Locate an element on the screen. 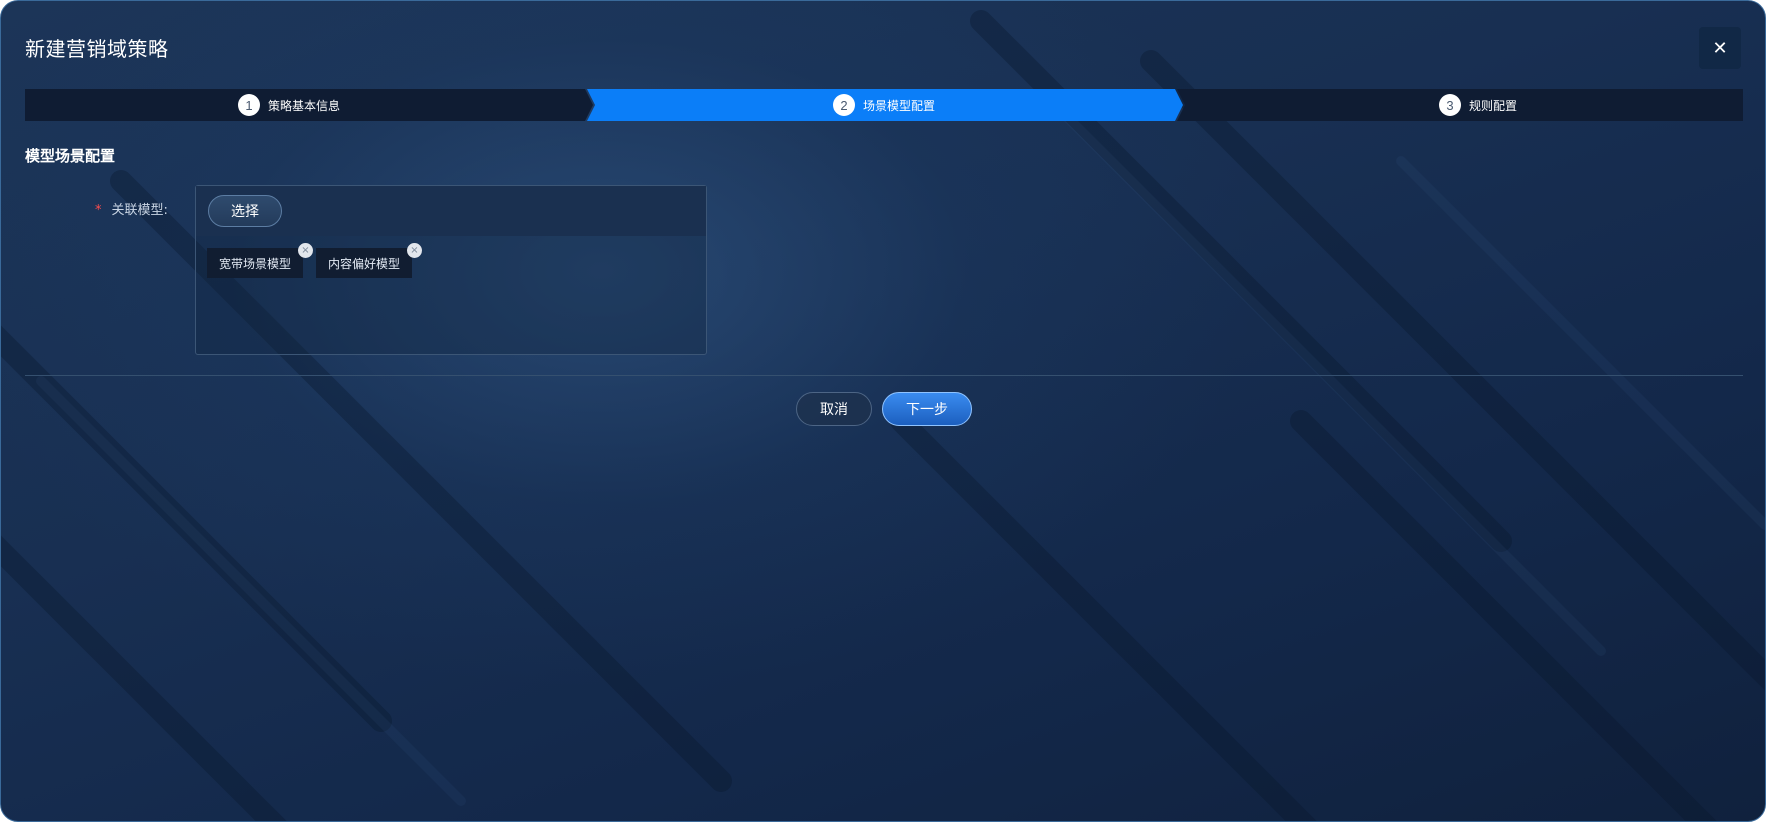 The height and width of the screenshot is (822, 1766). step-3: 3 规则配置 is located at coordinates (1478, 105).